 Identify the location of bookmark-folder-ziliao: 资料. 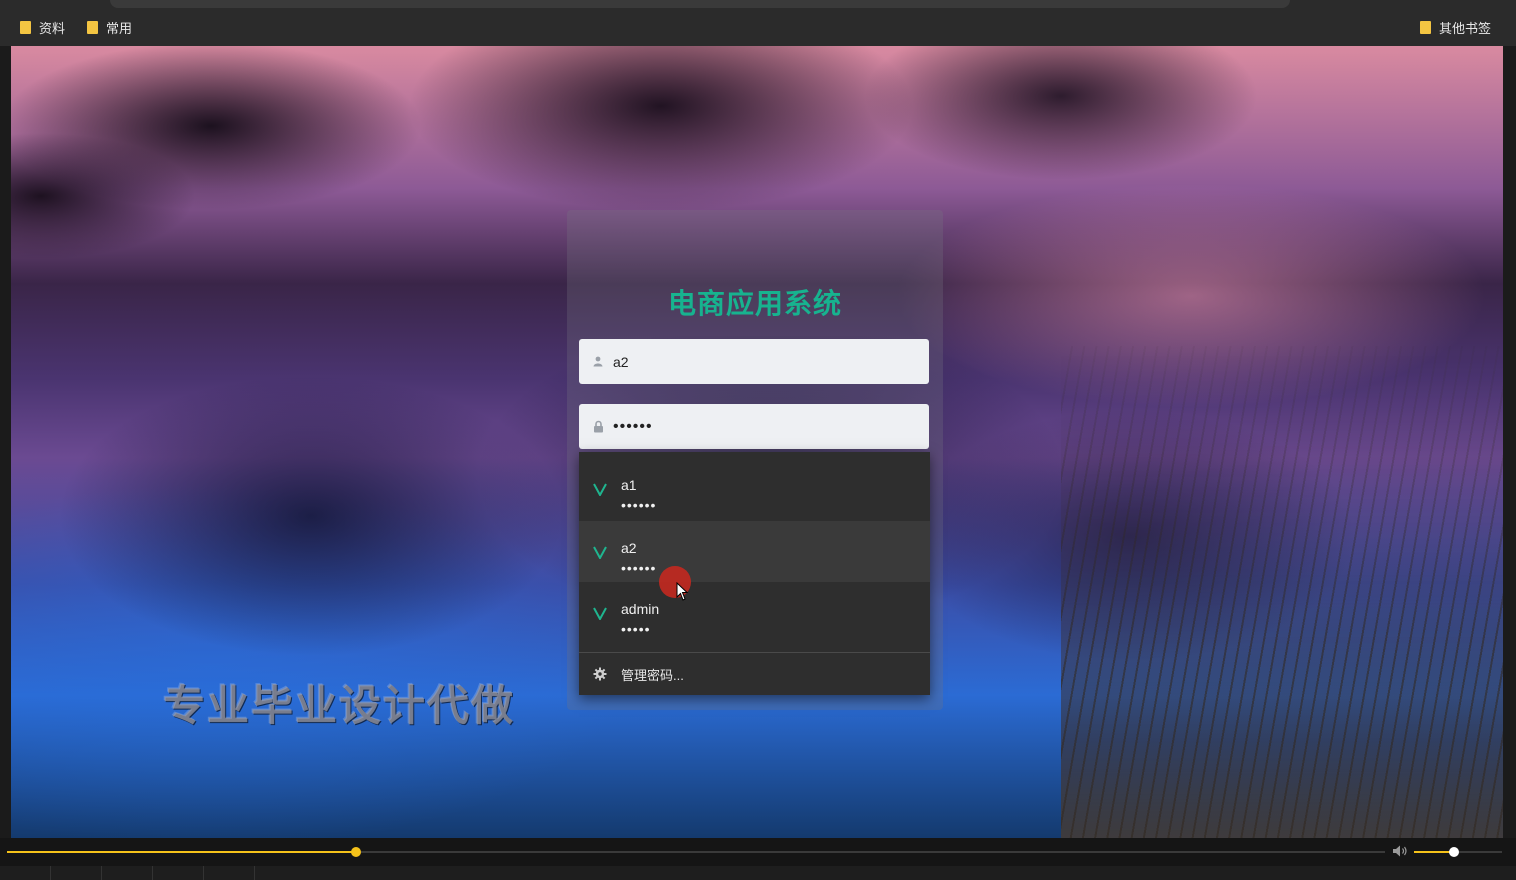
(42, 27).